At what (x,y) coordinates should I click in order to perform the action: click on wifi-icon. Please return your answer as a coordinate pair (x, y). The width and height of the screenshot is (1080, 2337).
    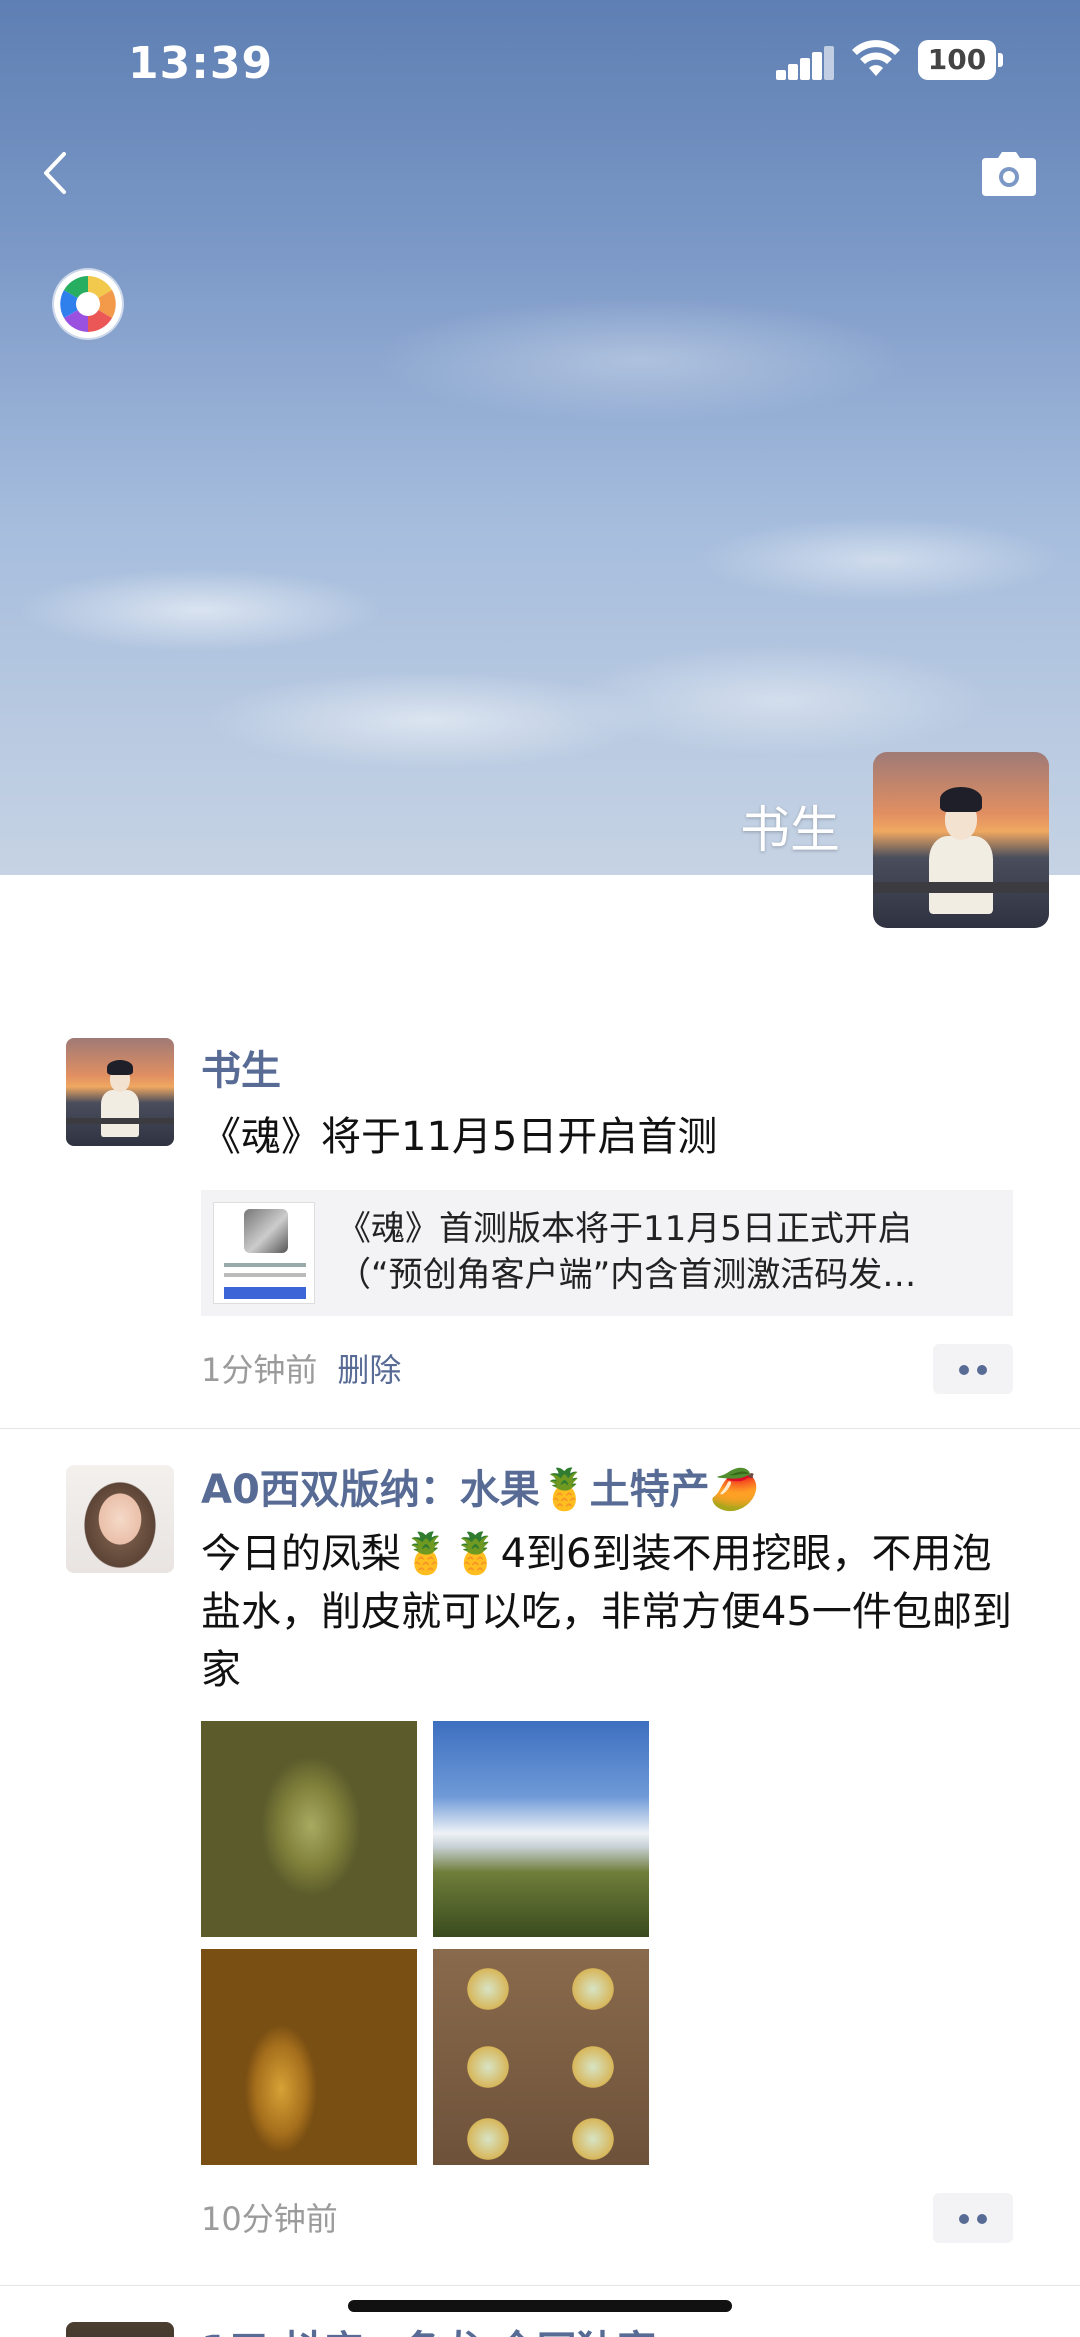
    Looking at the image, I should click on (876, 58).